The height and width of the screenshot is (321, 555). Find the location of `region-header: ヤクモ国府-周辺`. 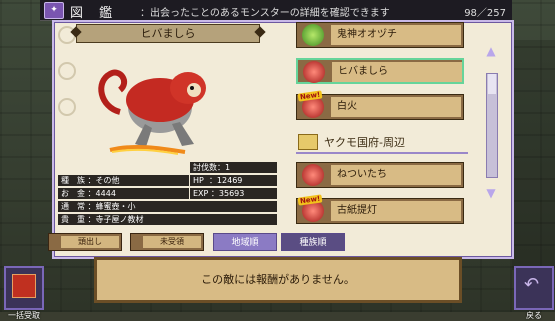

region-header: ヤクモ国府-周辺 is located at coordinates (382, 143).